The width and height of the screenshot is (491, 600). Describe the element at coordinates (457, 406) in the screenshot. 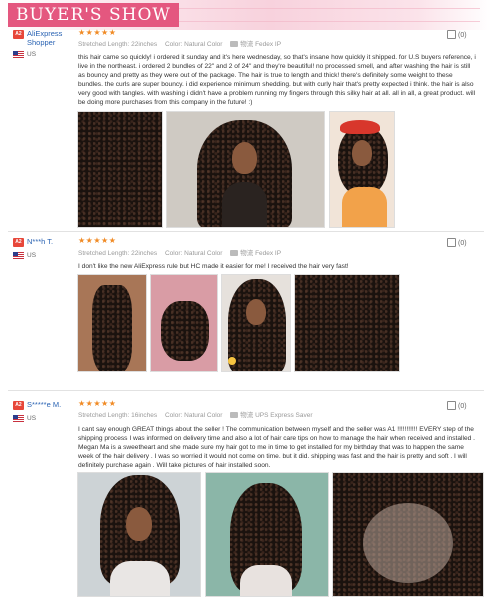

I see `helpful-button: (0)` at that location.